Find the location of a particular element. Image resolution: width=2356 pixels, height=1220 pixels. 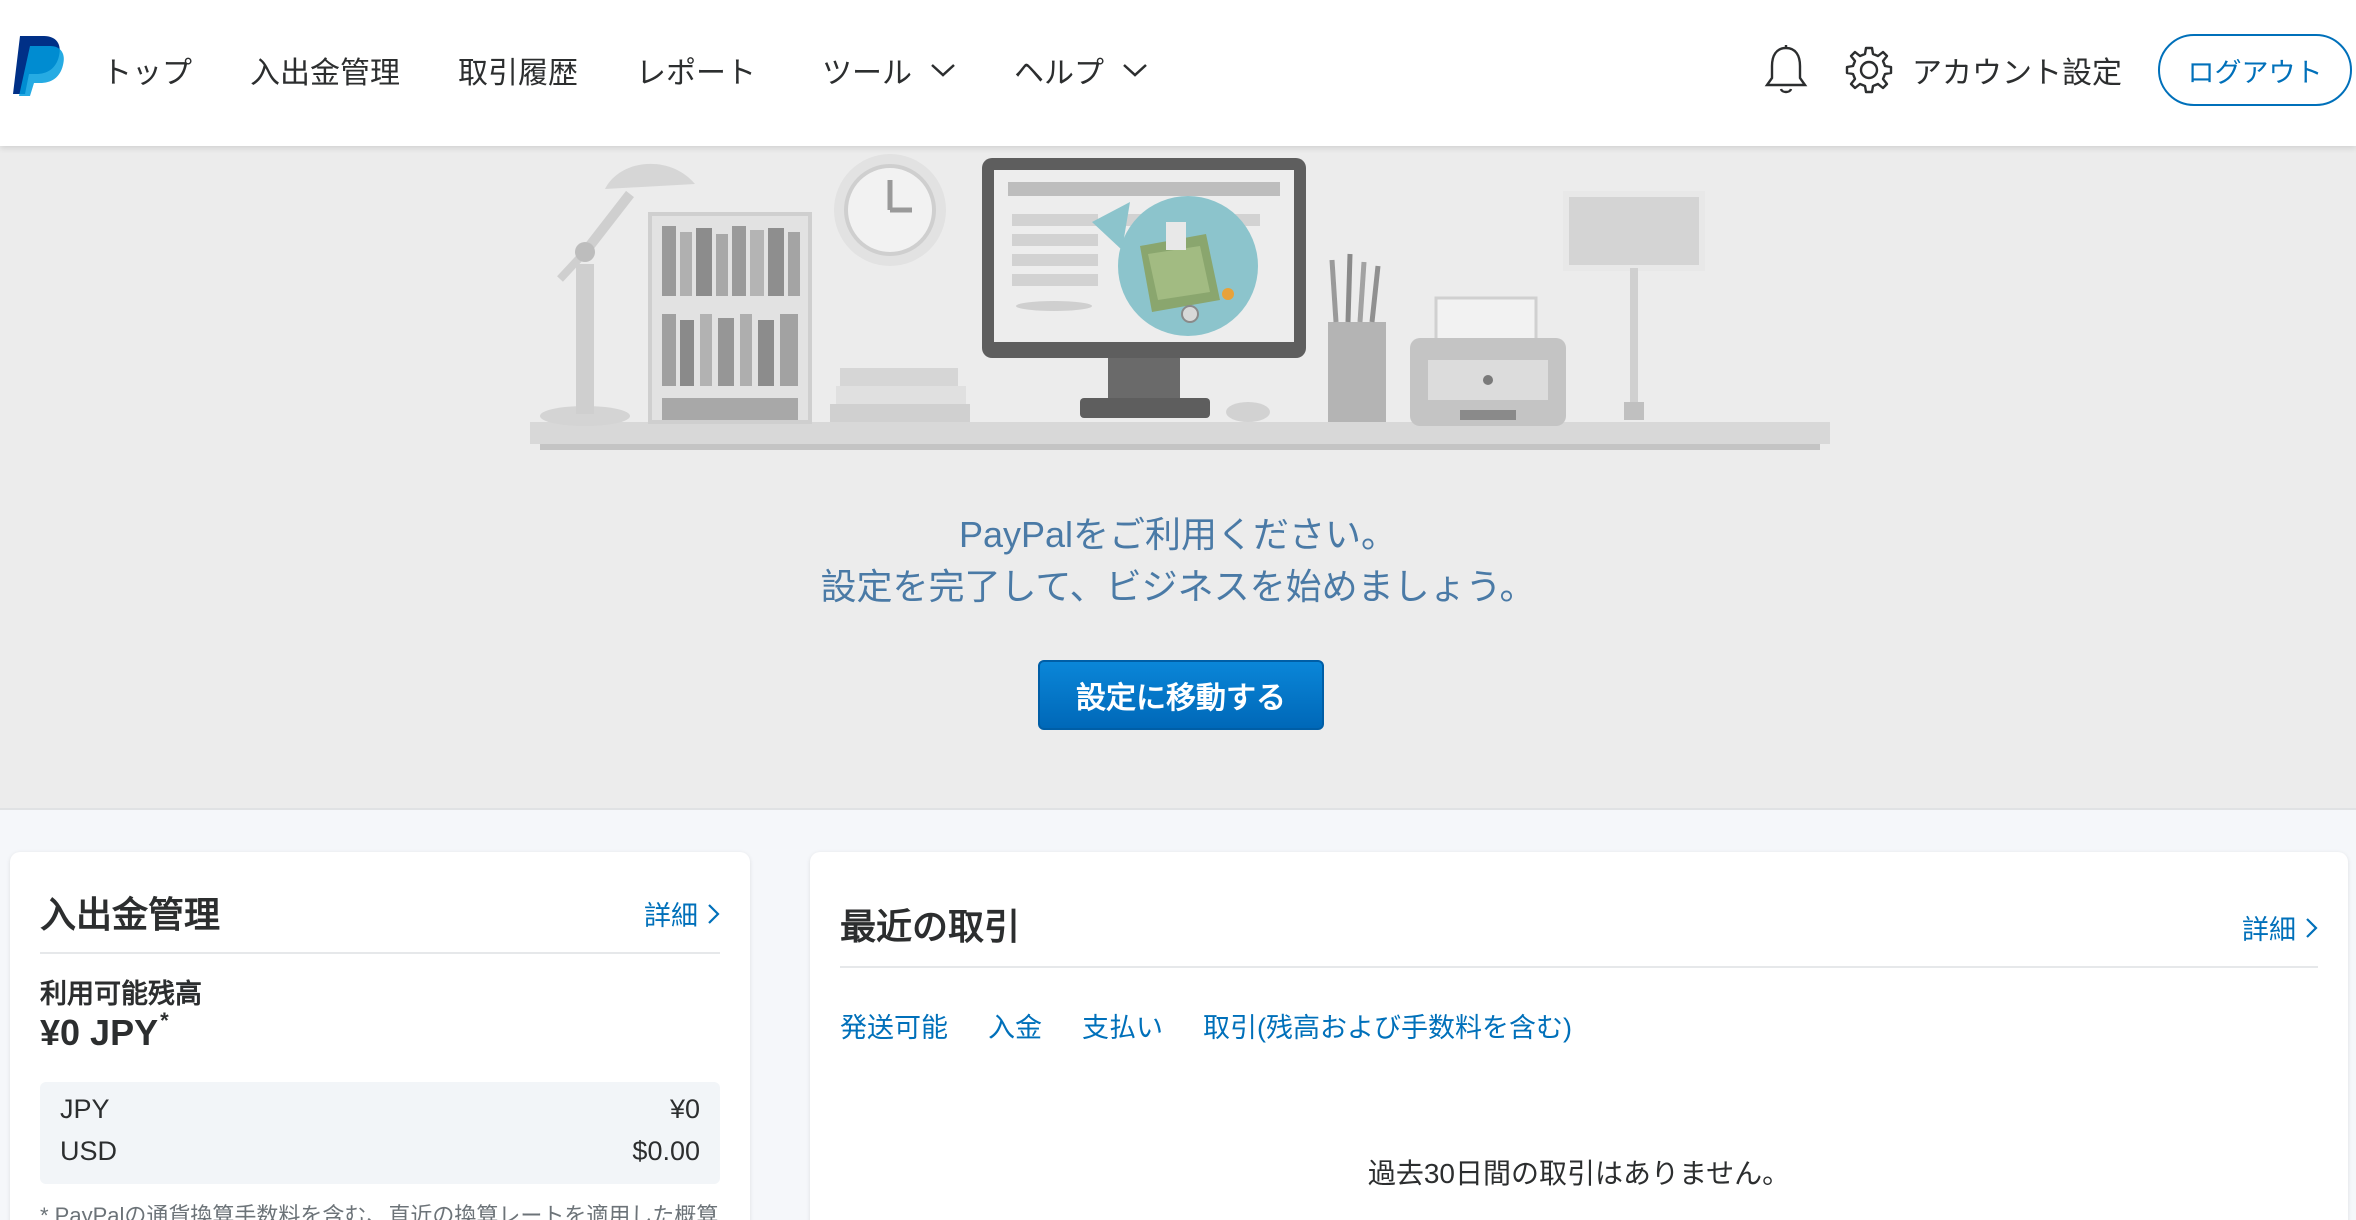

recent-details-link: 詳細 is located at coordinates (2280, 927).